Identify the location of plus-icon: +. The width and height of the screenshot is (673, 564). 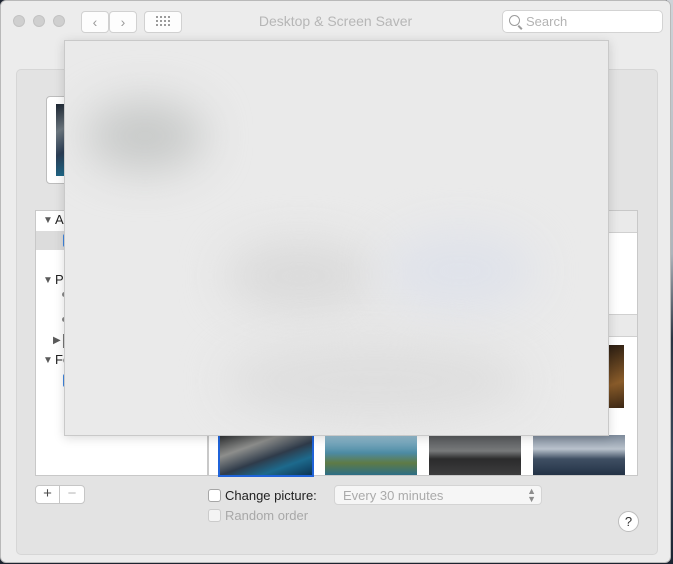
(47, 493).